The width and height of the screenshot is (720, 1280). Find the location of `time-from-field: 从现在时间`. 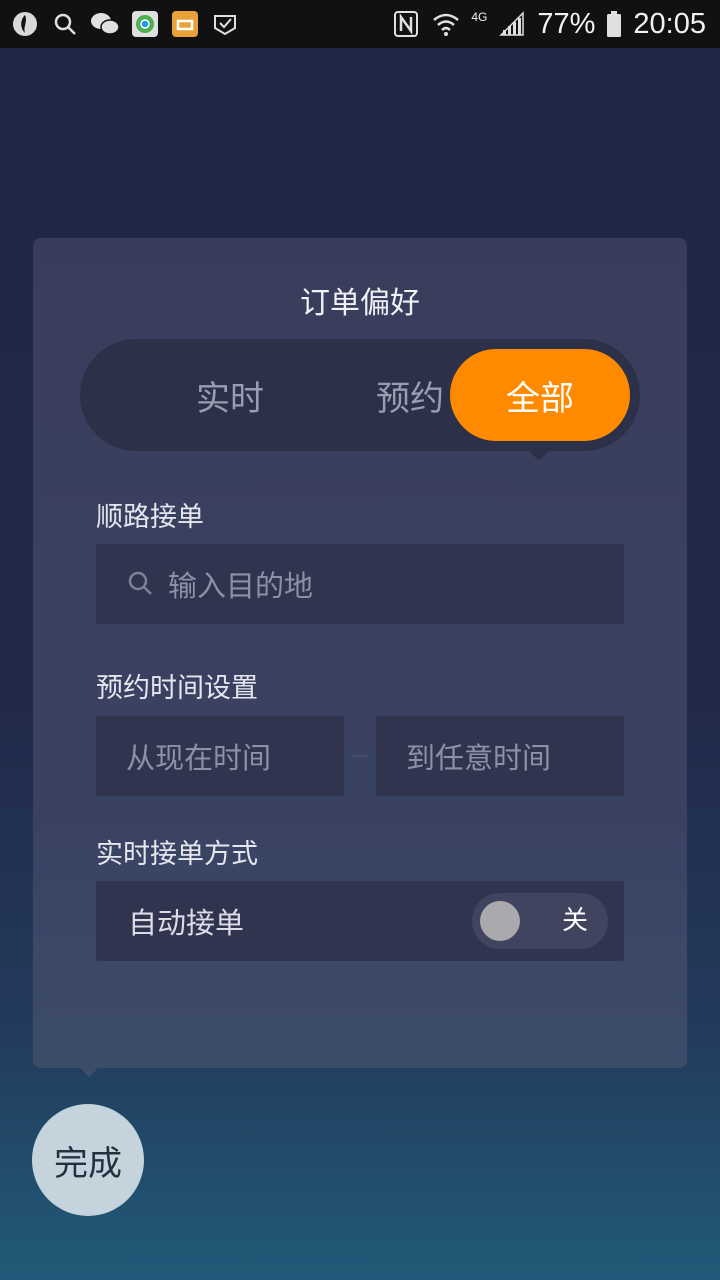

time-from-field: 从现在时间 is located at coordinates (220, 756).